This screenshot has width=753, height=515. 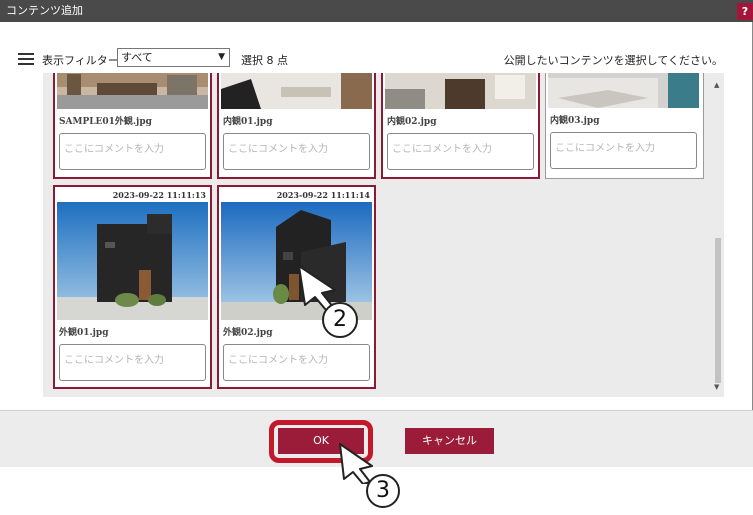 I want to click on file-name: SAMPLE01外観.jpg, so click(x=105, y=122).